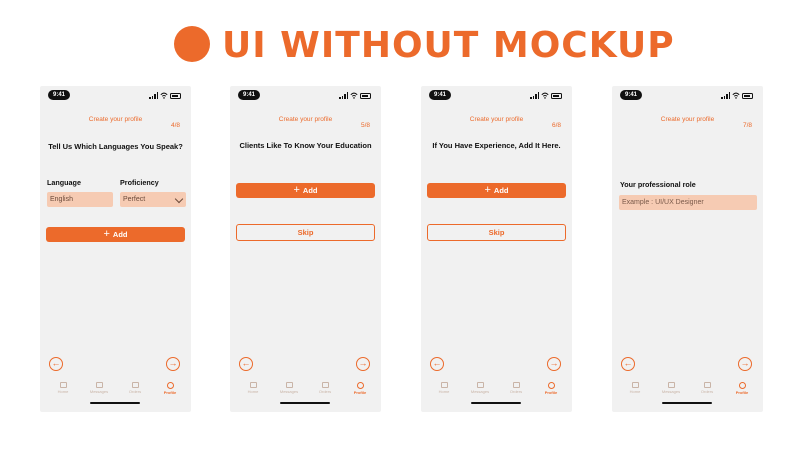 The width and height of the screenshot is (800, 460). What do you see at coordinates (80, 199) in the screenshot?
I see `language-input: English` at bounding box center [80, 199].